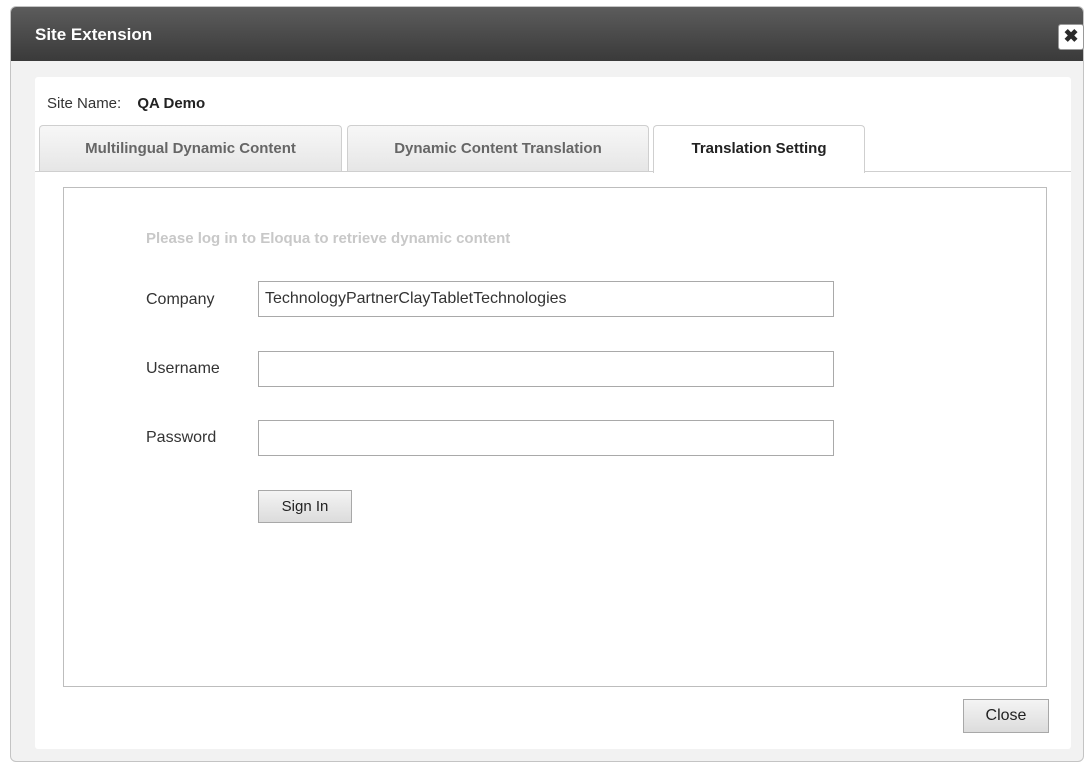  What do you see at coordinates (547, 34) in the screenshot?
I see `dialog-titlebar: Site Extension` at bounding box center [547, 34].